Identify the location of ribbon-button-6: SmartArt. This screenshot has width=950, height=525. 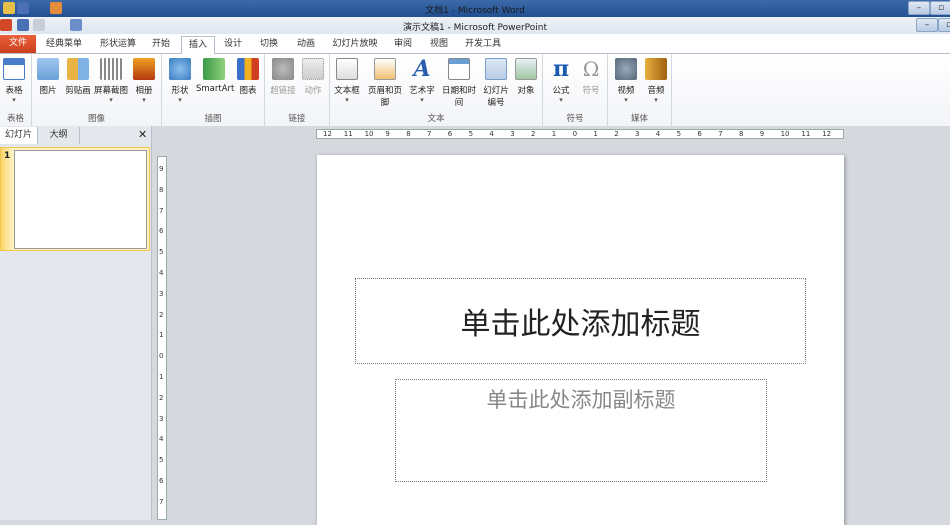
(215, 75).